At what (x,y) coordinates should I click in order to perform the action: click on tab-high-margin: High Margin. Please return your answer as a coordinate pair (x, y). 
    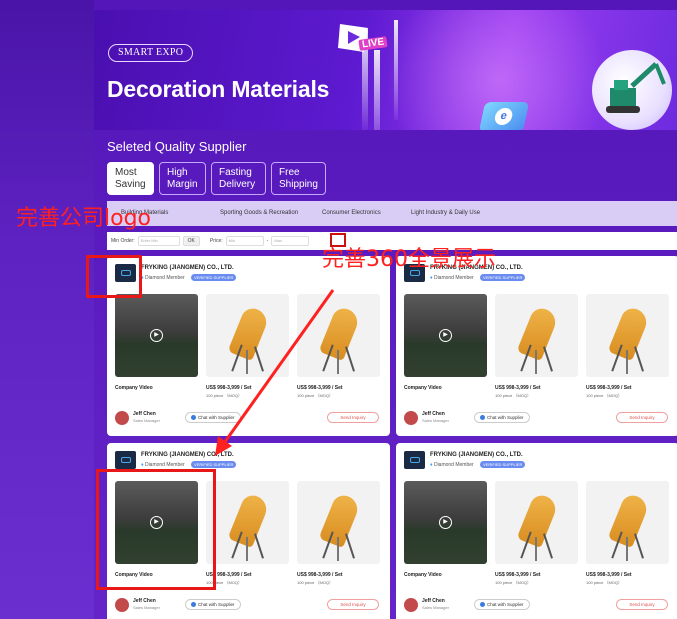
    Looking at the image, I should click on (182, 178).